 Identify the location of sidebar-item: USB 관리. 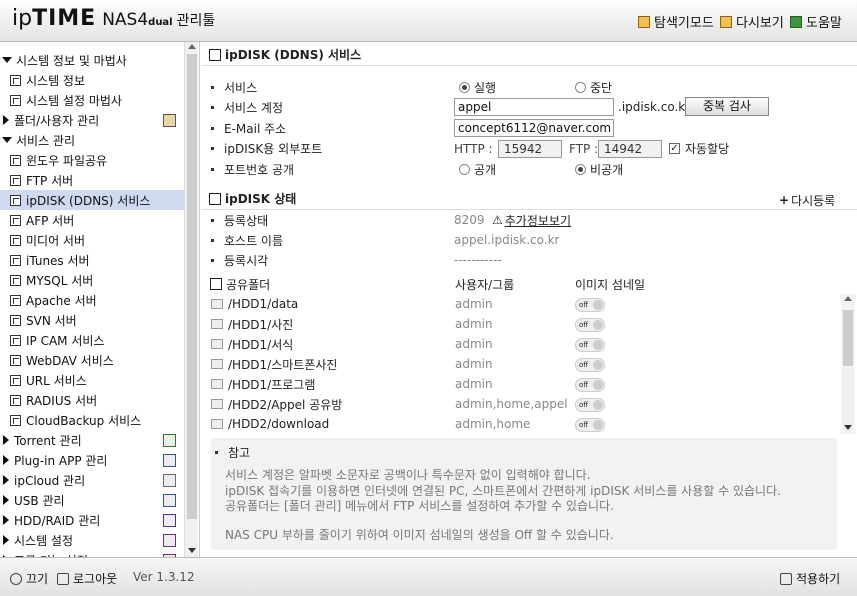
(92, 500).